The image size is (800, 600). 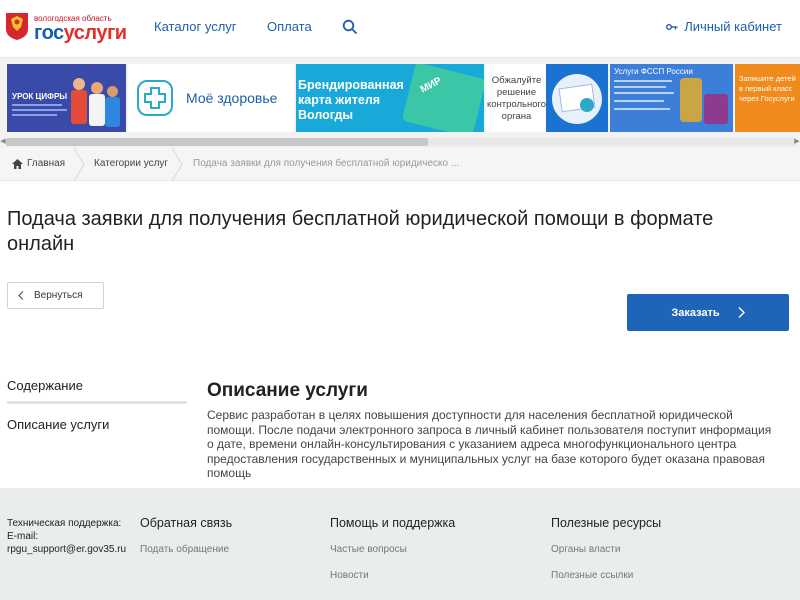 I want to click on nav-catalog-link: Каталог услуг, so click(x=195, y=26).